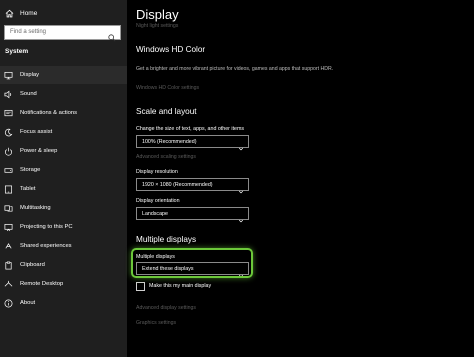 The height and width of the screenshot is (357, 474). What do you see at coordinates (8, 208) in the screenshot?
I see `multitasking-icon` at bounding box center [8, 208].